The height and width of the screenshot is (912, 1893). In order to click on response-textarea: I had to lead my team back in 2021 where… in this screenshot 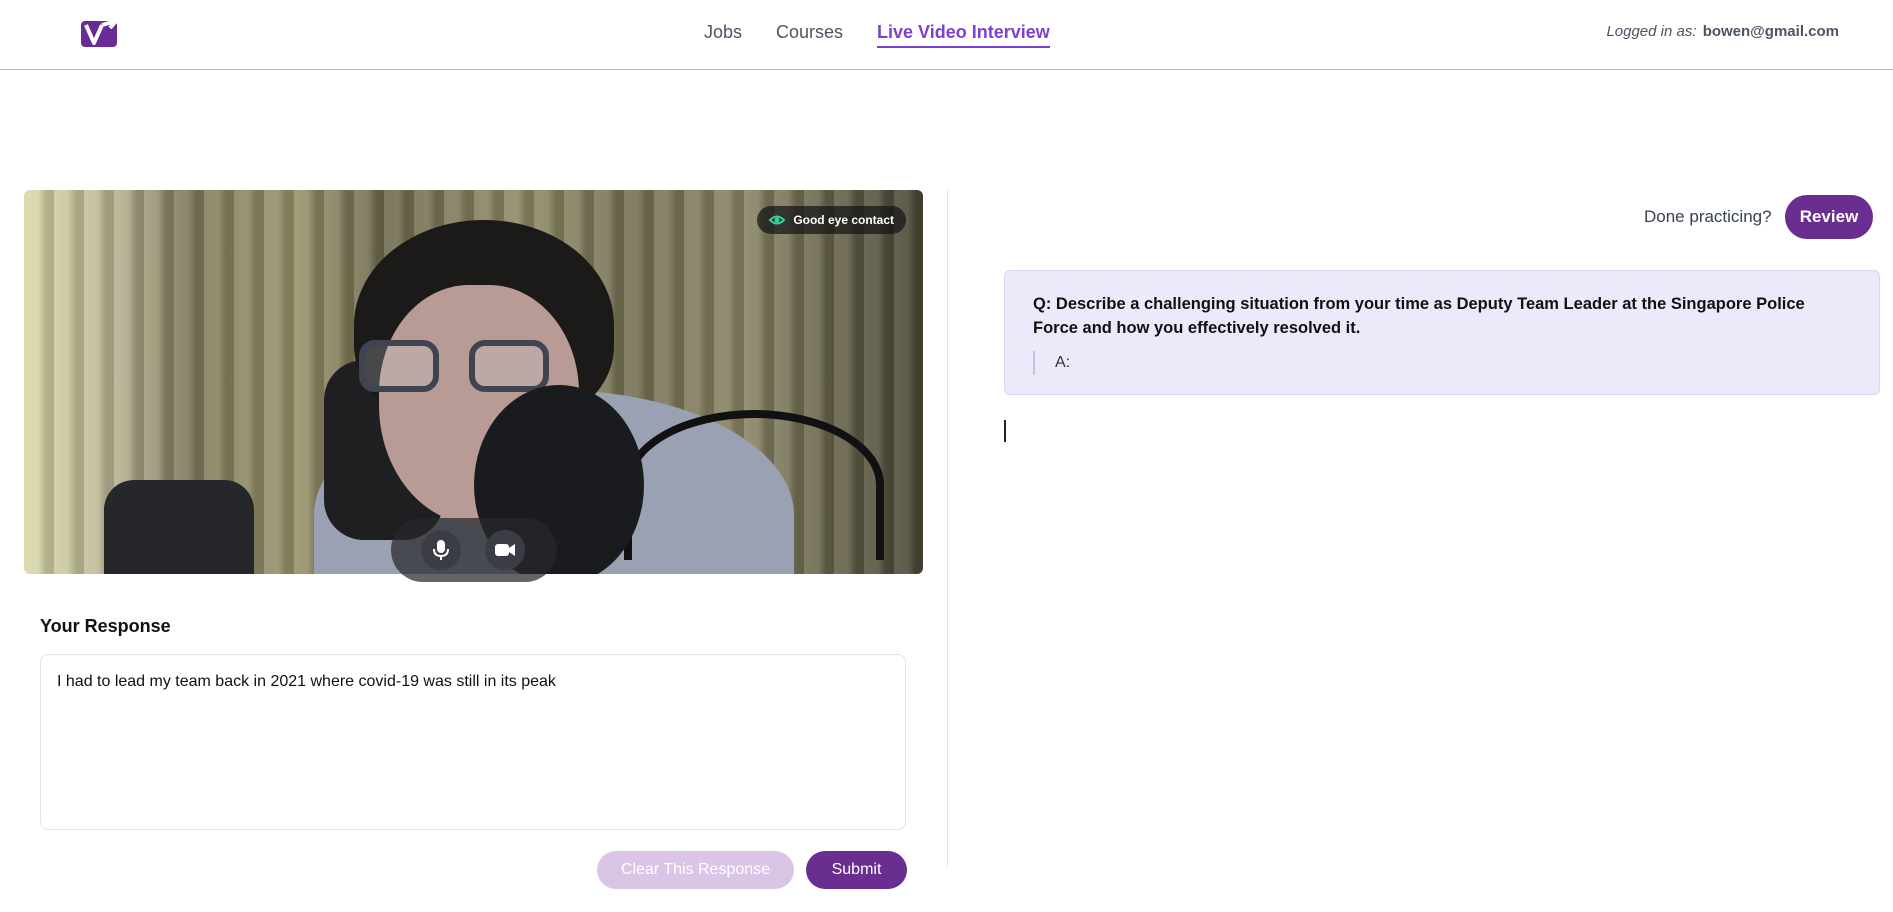, I will do `click(473, 742)`.